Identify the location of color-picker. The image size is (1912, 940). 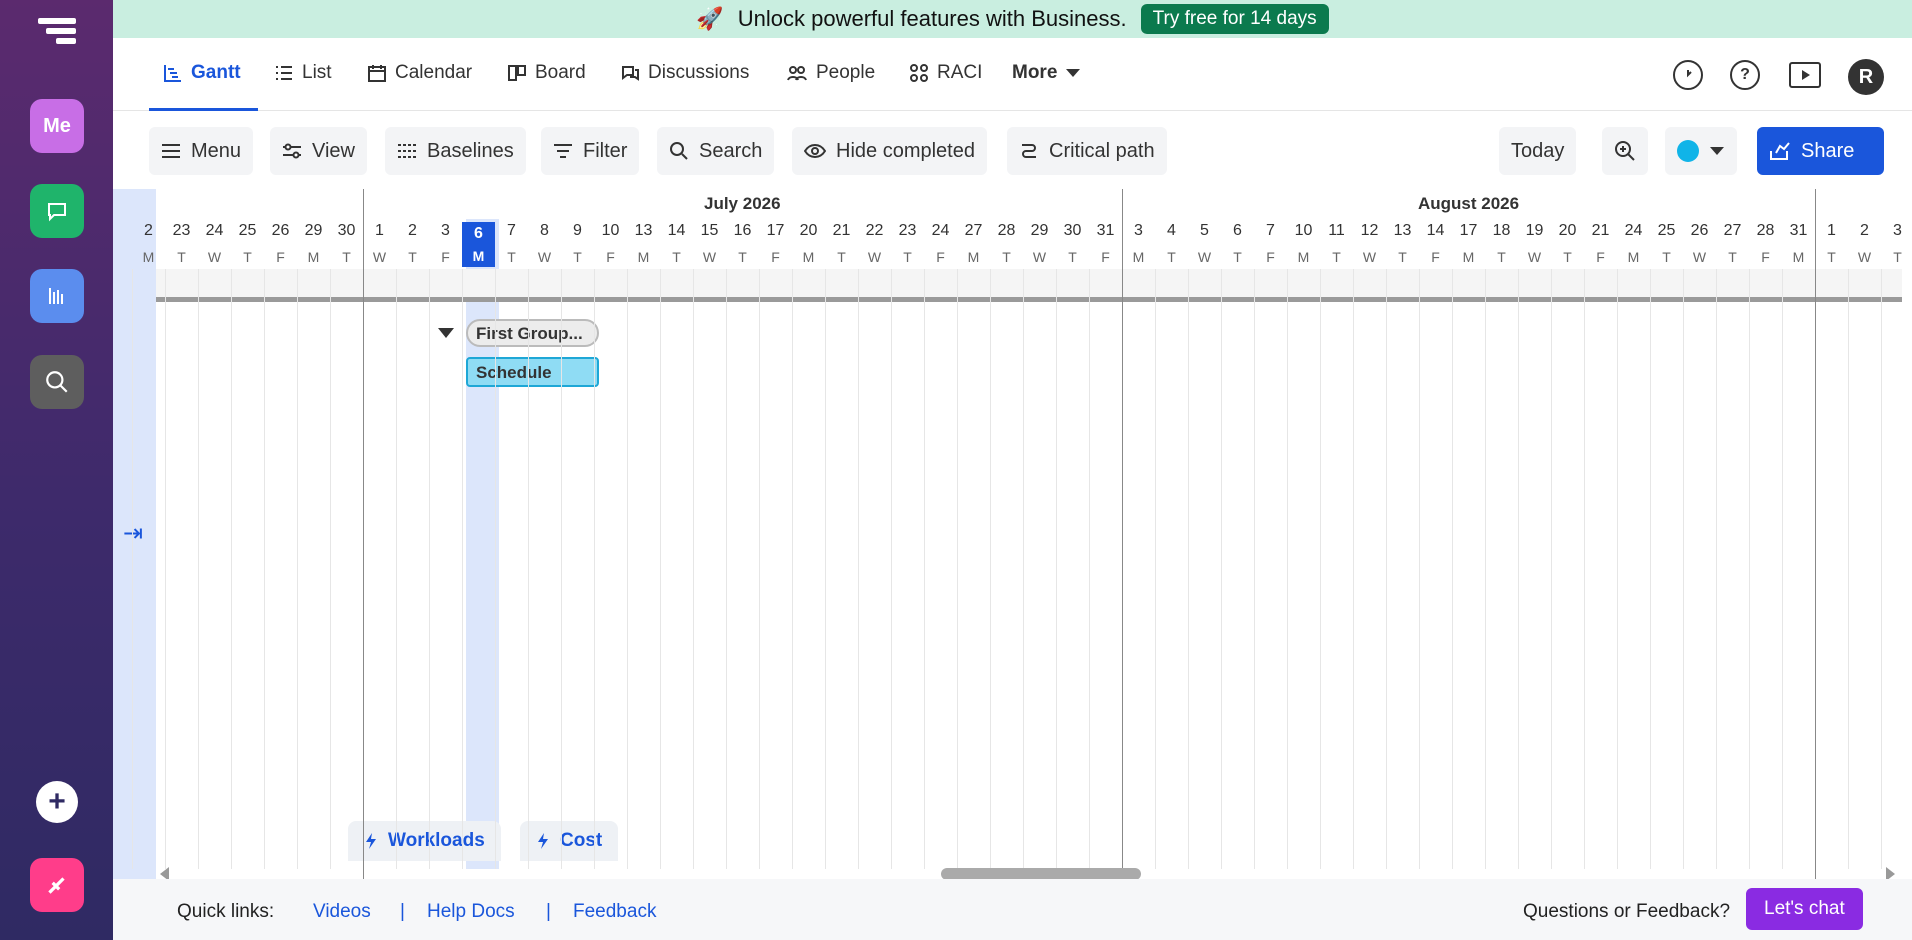
(1701, 151).